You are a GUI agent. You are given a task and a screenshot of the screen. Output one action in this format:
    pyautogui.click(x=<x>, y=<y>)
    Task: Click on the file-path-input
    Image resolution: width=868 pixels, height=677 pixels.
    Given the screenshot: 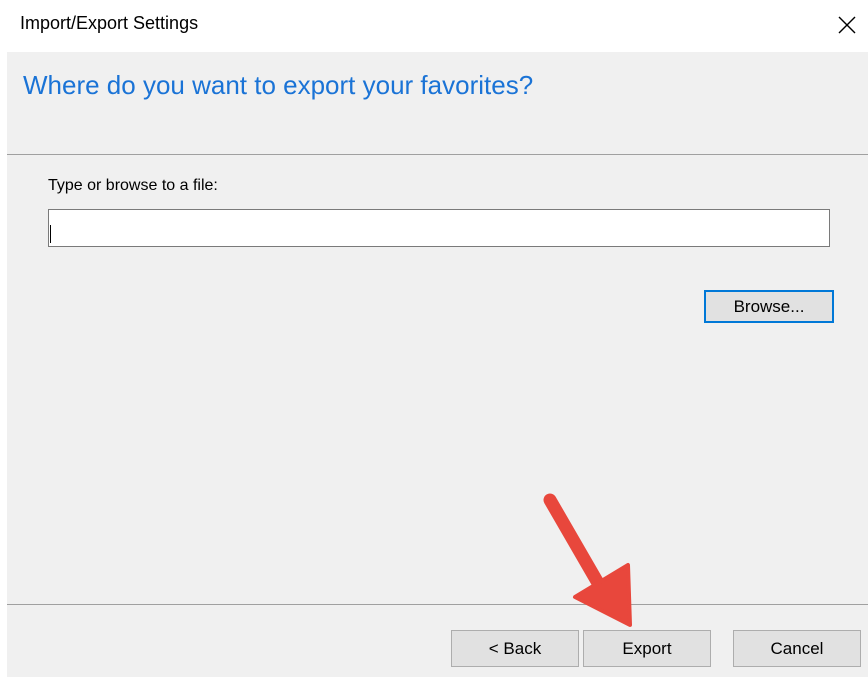 What is the action you would take?
    pyautogui.click(x=439, y=228)
    